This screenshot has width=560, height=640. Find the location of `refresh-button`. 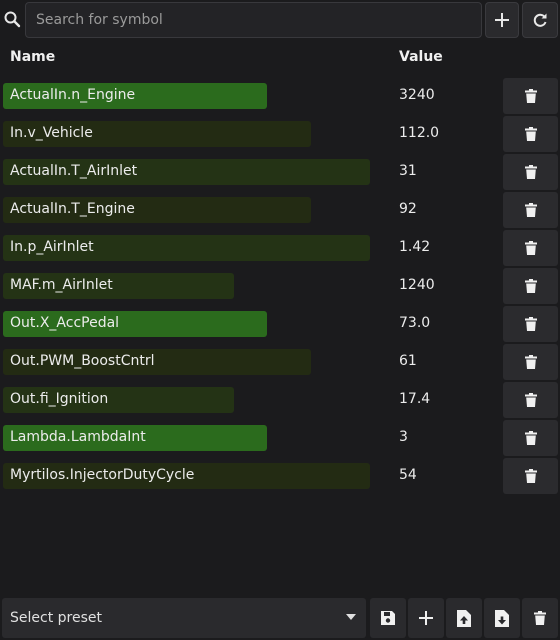

refresh-button is located at coordinates (540, 20).